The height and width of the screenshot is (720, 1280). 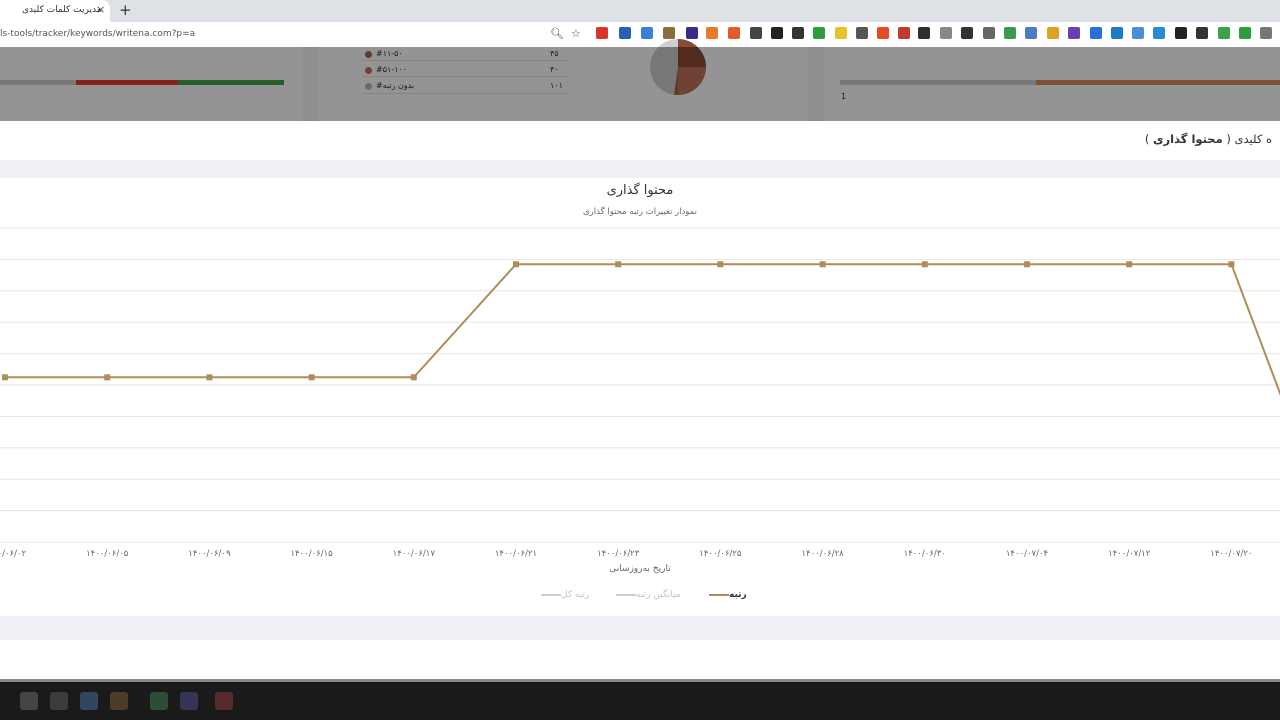 I want to click on x-tick-label: ۱۴۰۰/۰۷/۲۰, so click(x=1231, y=554).